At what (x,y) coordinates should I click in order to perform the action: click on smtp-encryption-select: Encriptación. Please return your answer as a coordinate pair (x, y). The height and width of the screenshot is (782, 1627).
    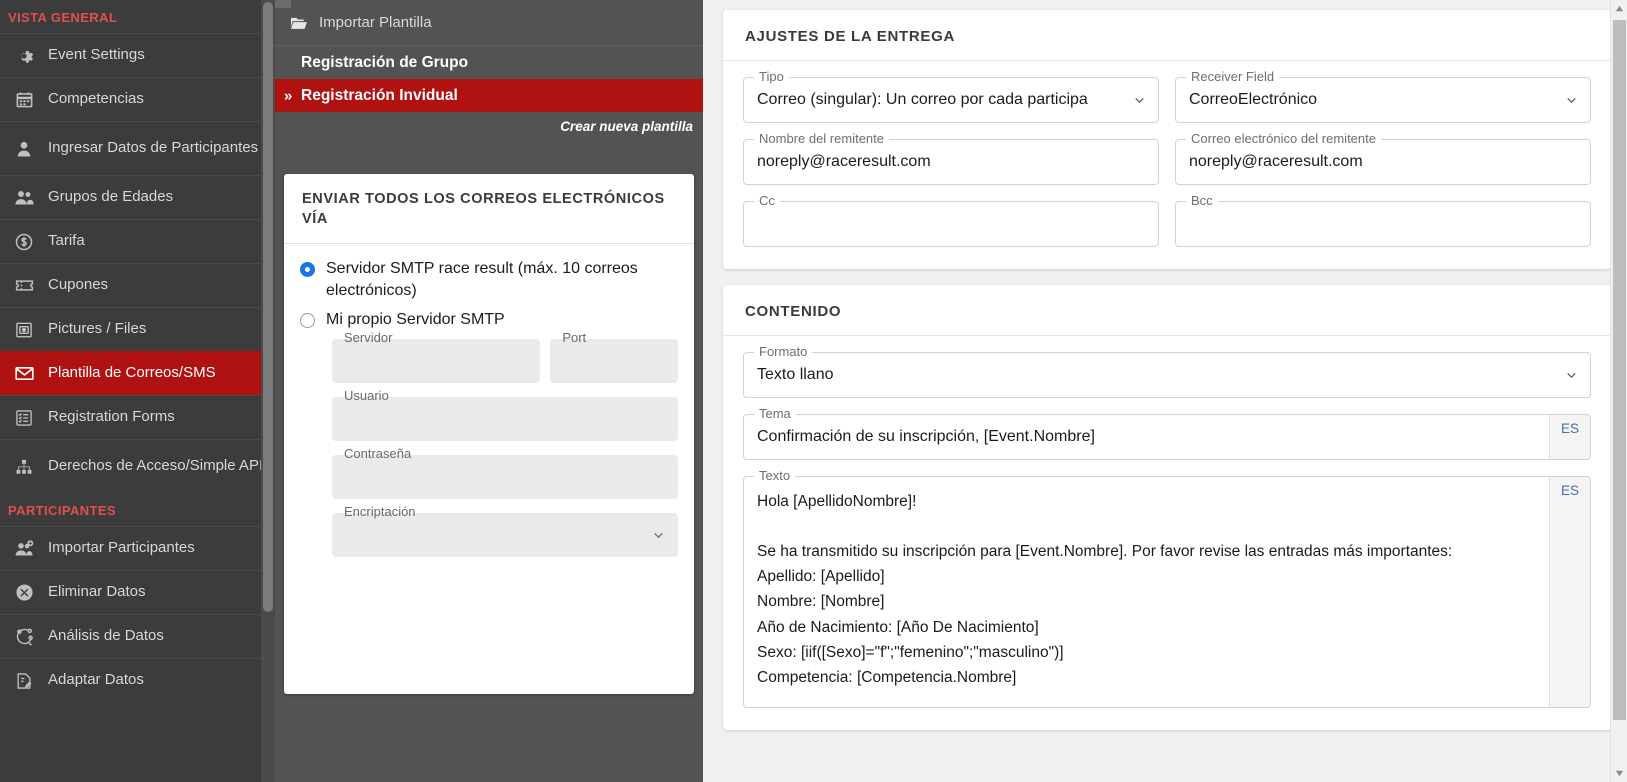
    Looking at the image, I should click on (505, 530).